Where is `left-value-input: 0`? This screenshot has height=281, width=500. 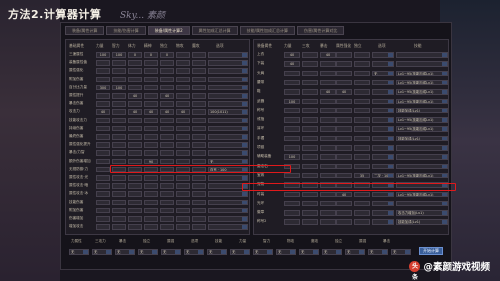
left-value-input: 0 is located at coordinates (151, 55).